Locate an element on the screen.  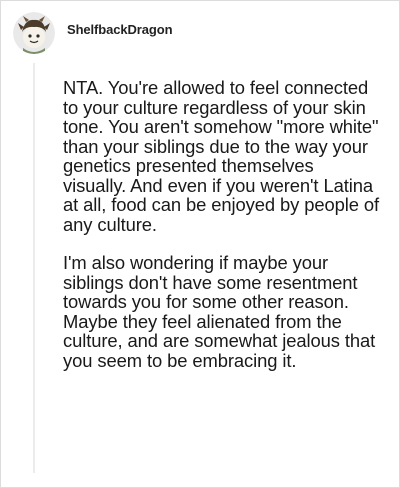
avatar-image is located at coordinates (34, 33).